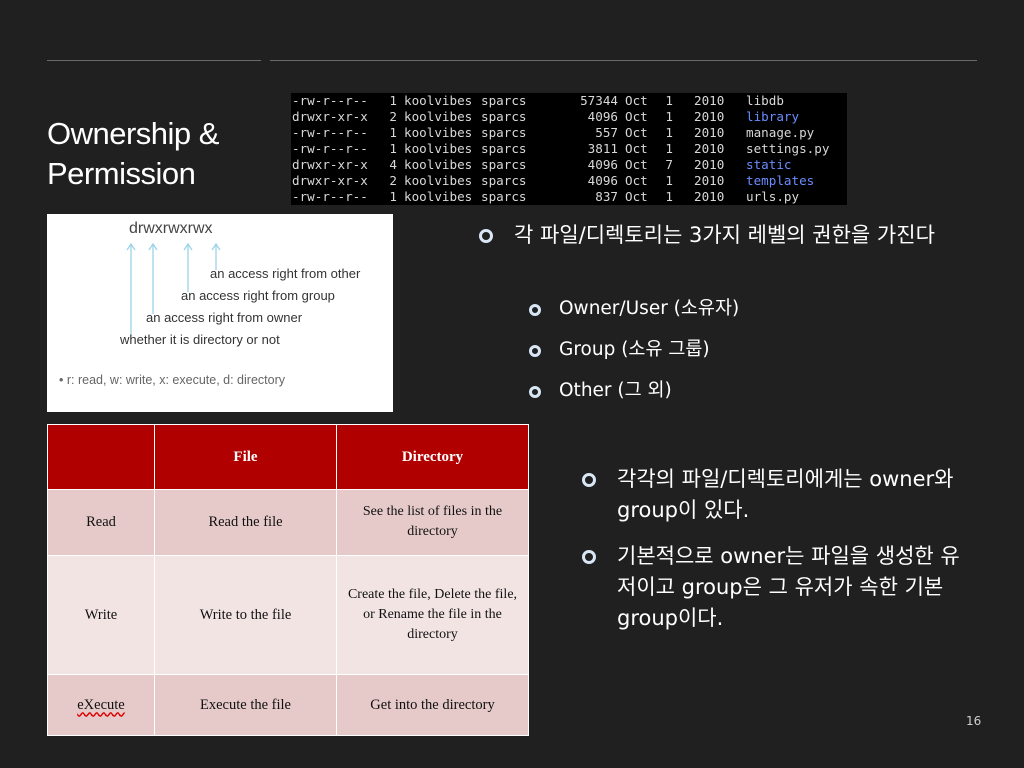 This screenshot has height=768, width=1024. What do you see at coordinates (200, 339) in the screenshot?
I see `label-directory-flag: whether it is directory or not` at bounding box center [200, 339].